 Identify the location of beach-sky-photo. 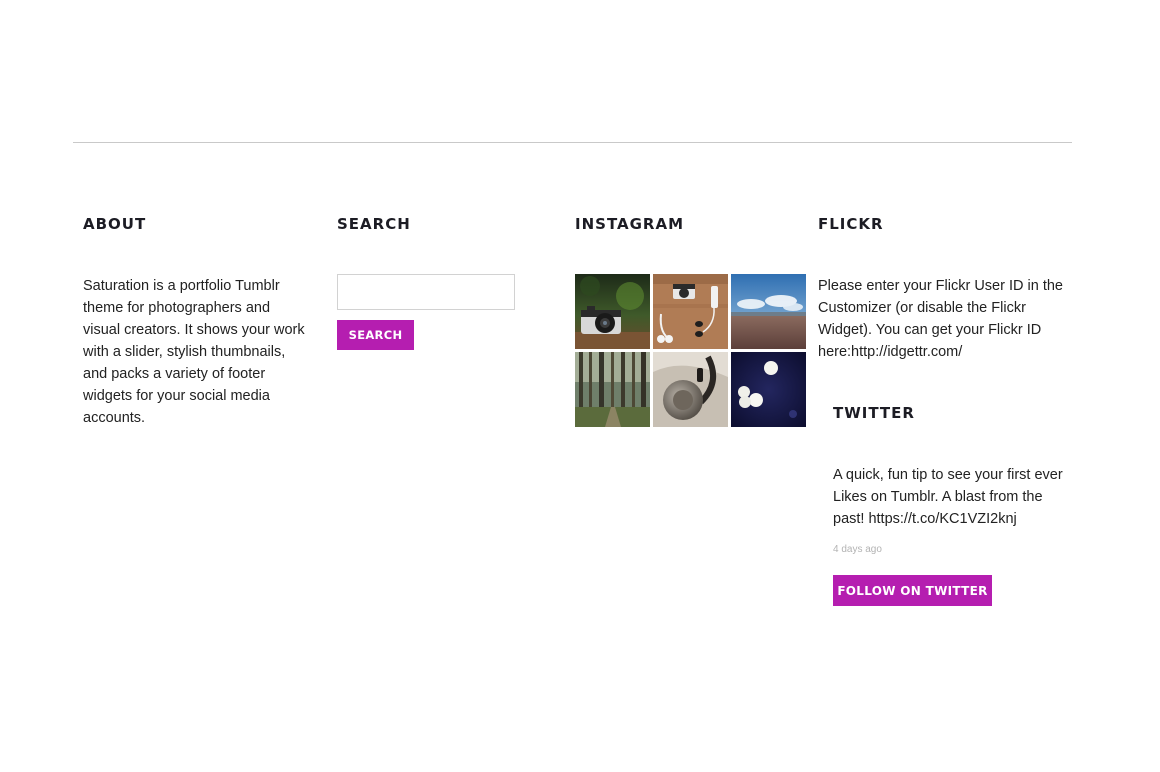
(768, 311).